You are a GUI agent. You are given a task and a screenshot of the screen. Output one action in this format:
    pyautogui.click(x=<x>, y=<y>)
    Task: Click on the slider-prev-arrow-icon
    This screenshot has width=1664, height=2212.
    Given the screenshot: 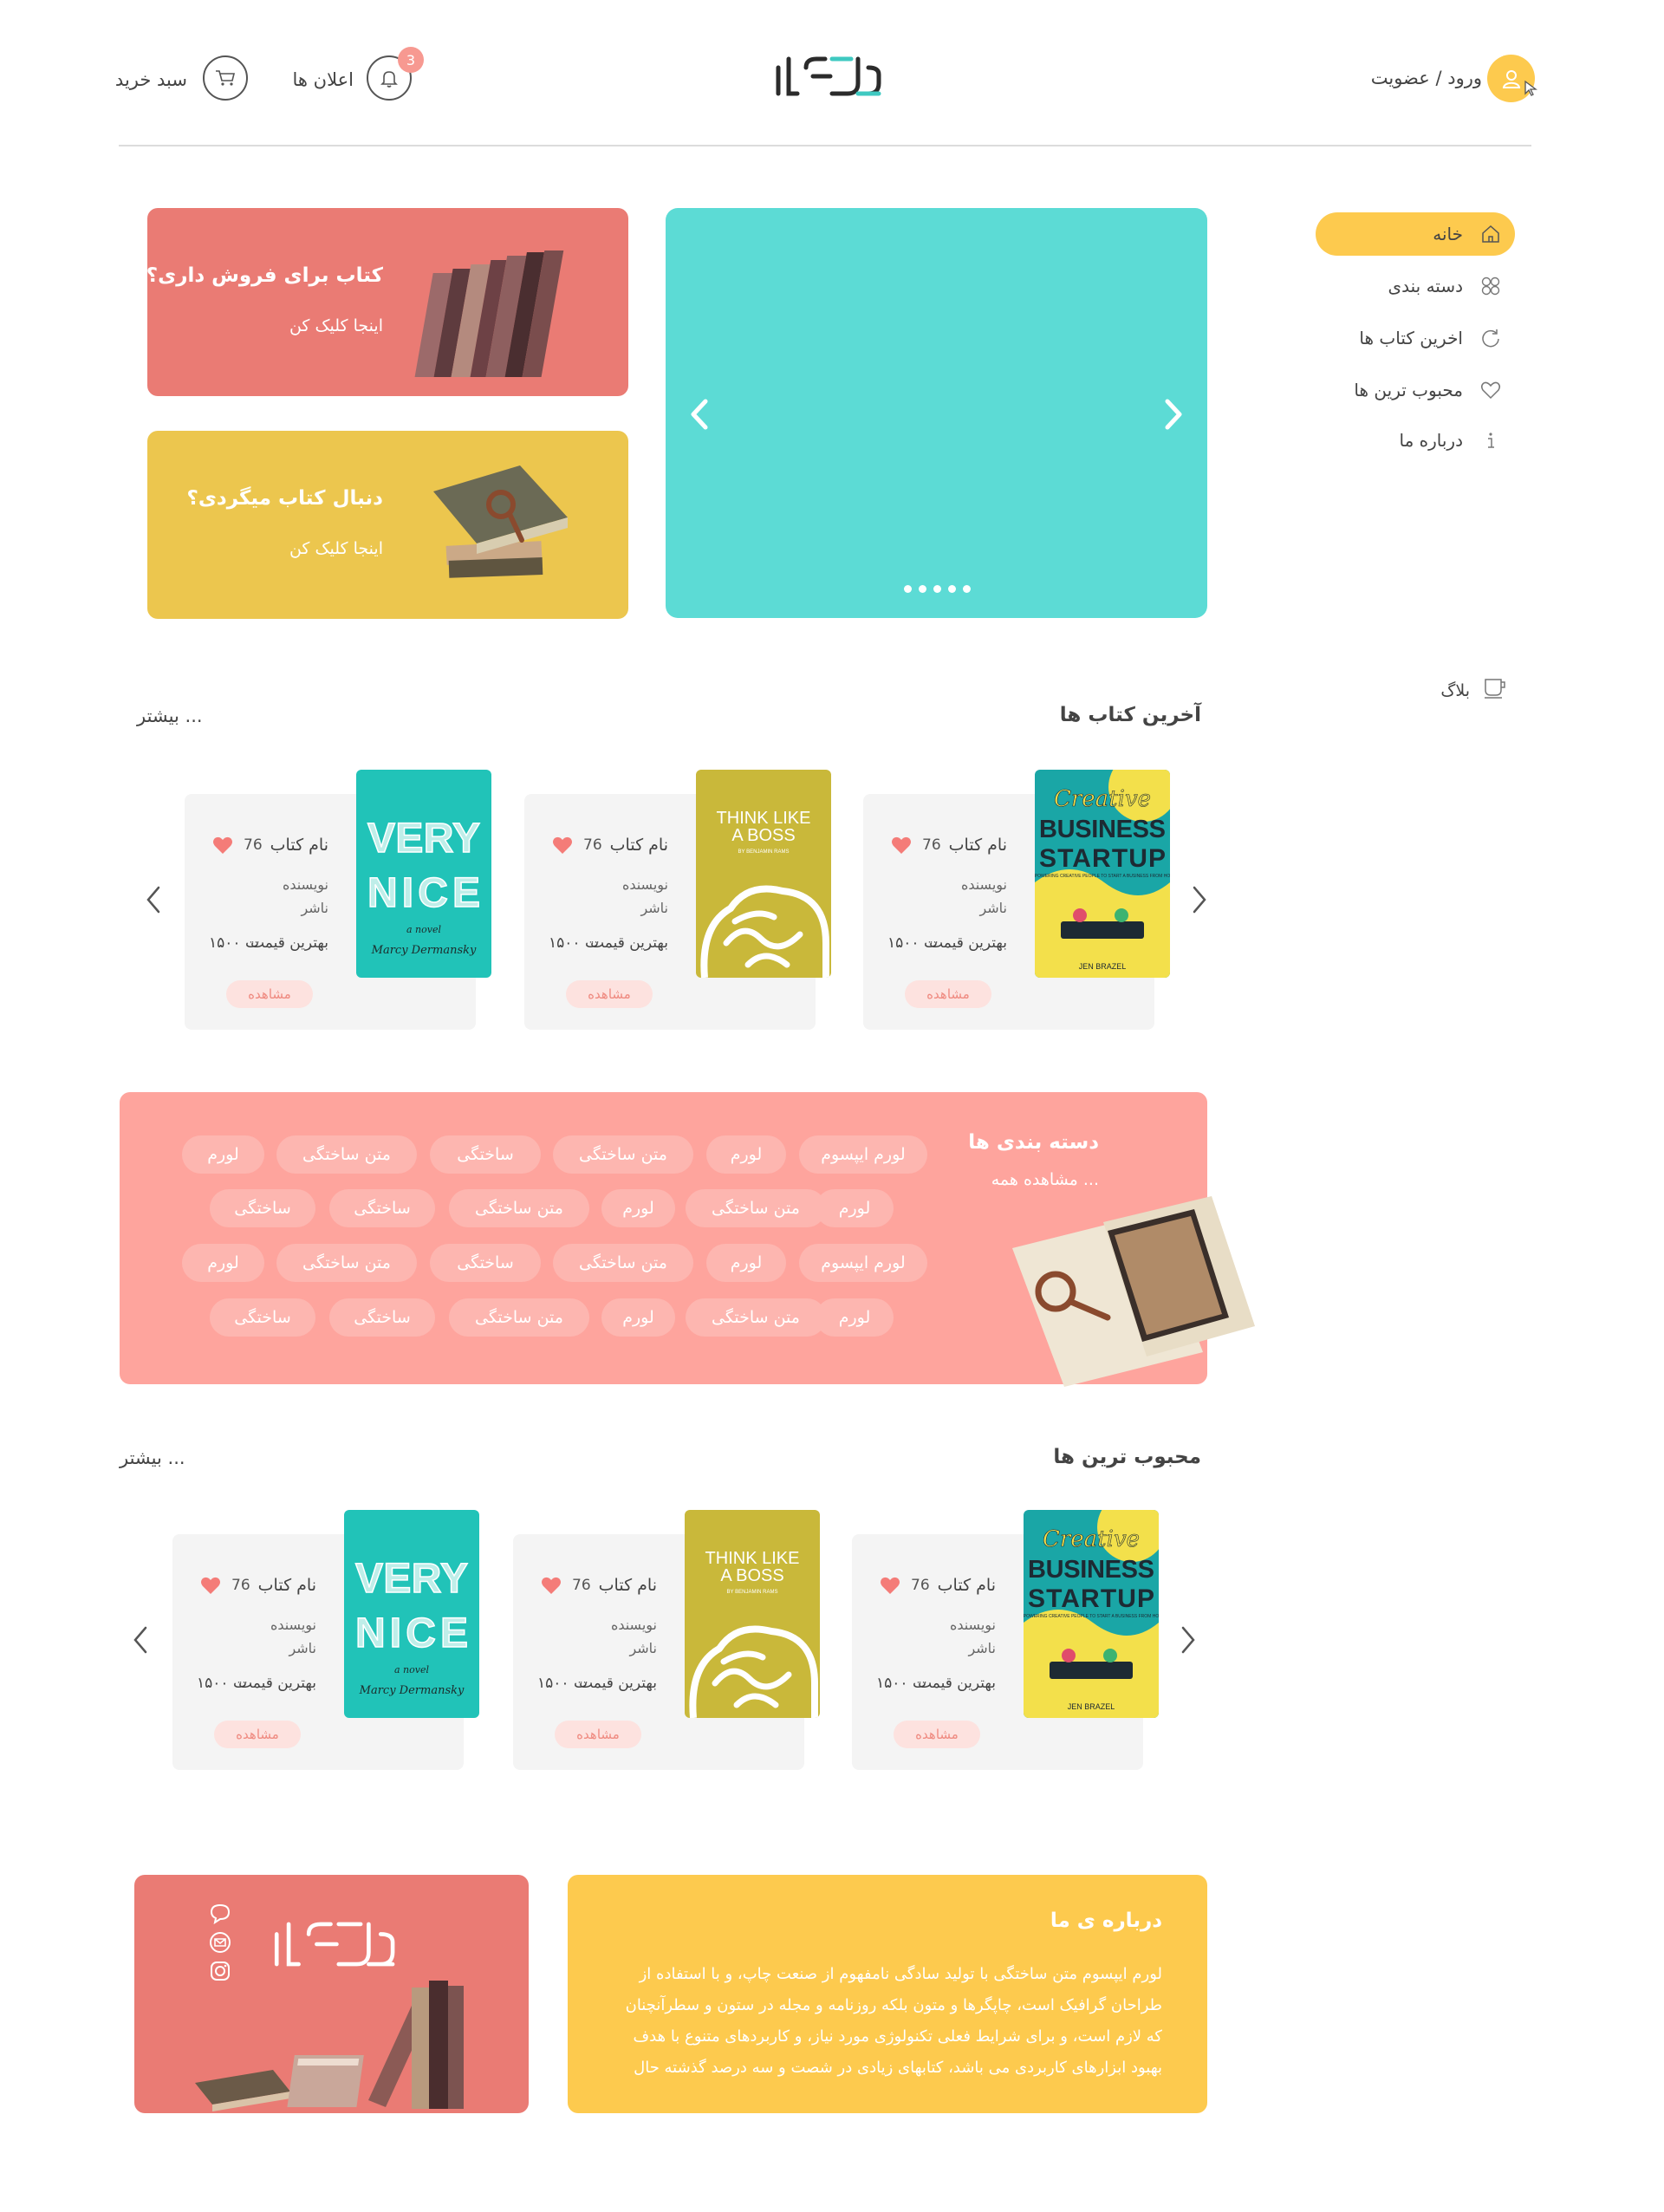 What is the action you would take?
    pyautogui.click(x=700, y=414)
    